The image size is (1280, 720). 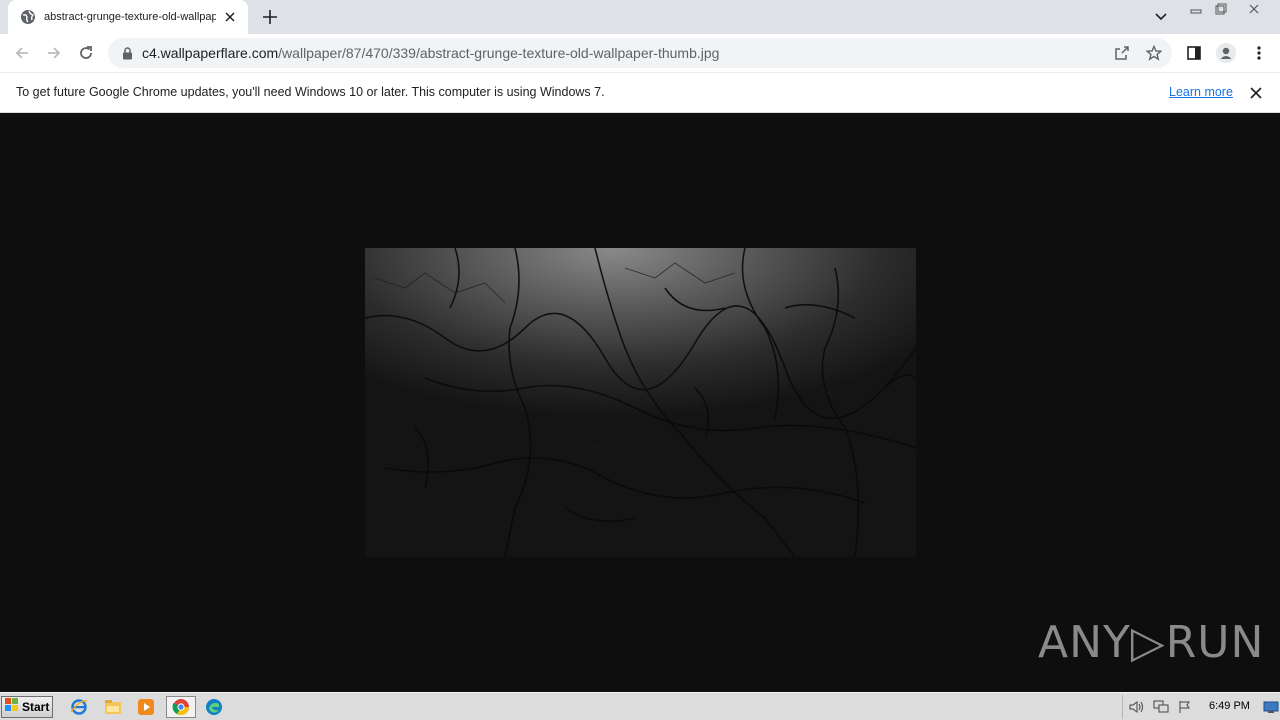 What do you see at coordinates (270, 17) in the screenshot?
I see `new-tab-button` at bounding box center [270, 17].